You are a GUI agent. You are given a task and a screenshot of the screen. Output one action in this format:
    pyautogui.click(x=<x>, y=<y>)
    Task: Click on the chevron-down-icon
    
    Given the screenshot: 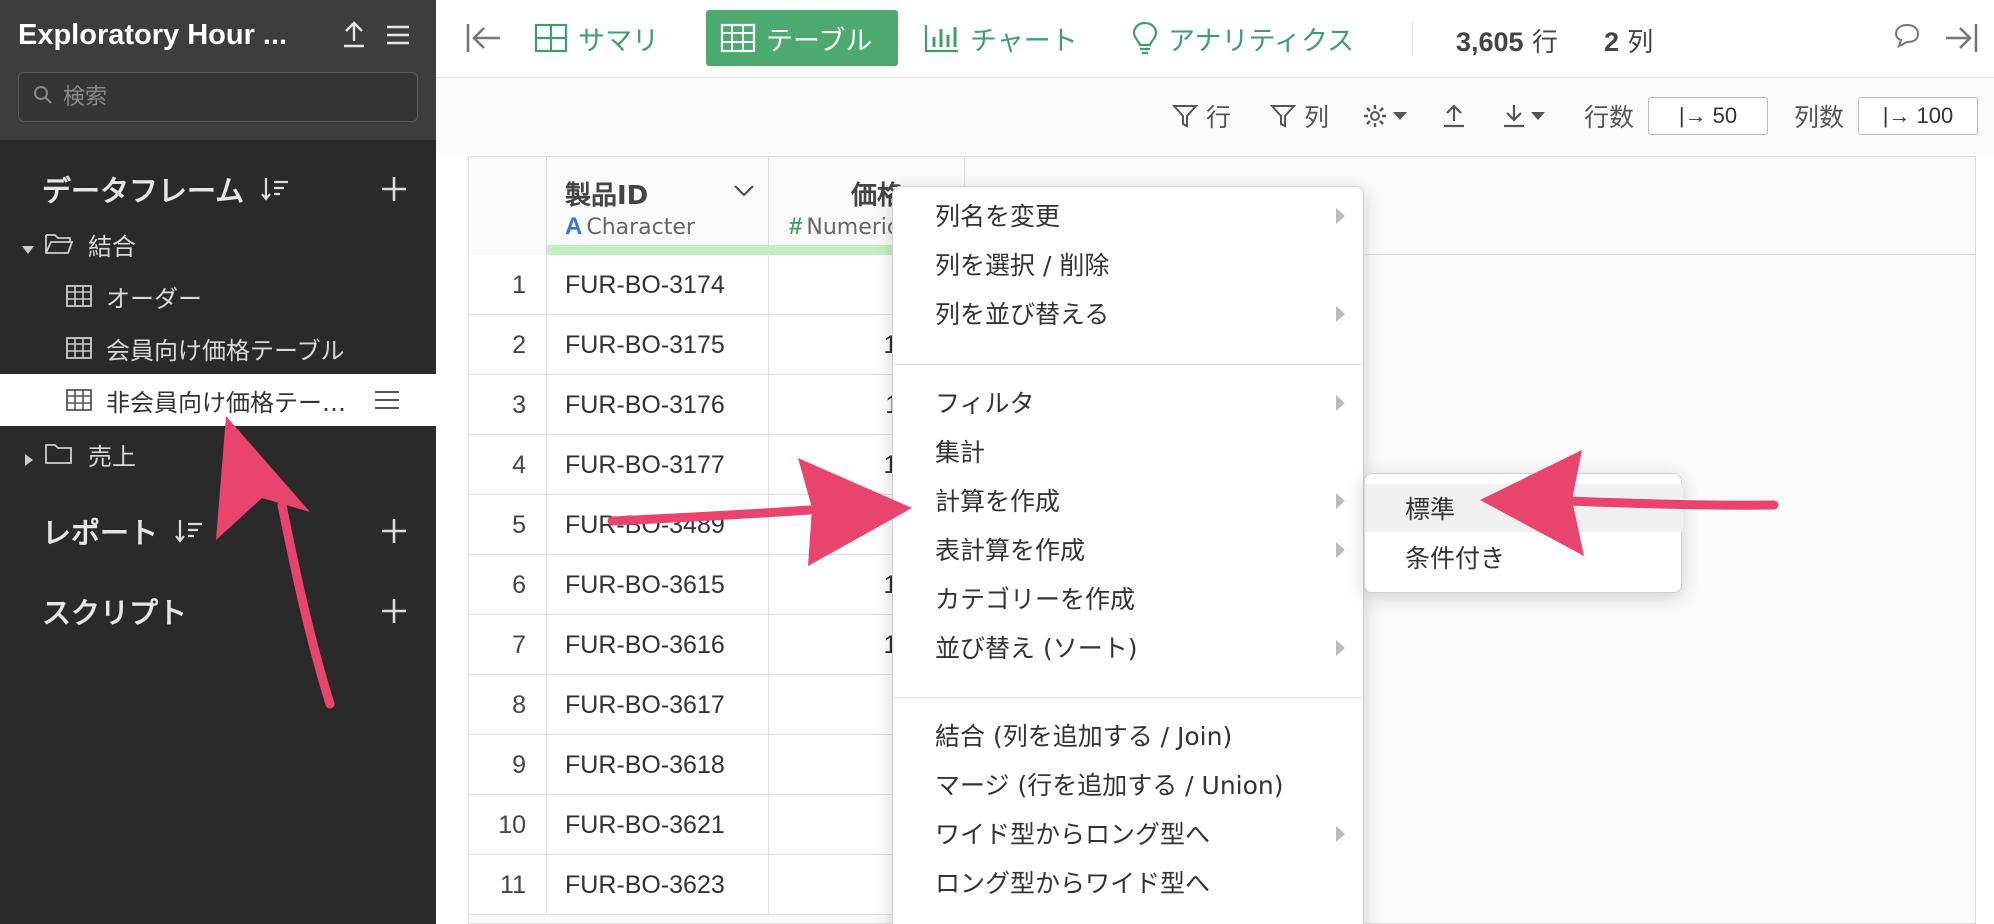 What is the action you would take?
    pyautogui.click(x=744, y=192)
    